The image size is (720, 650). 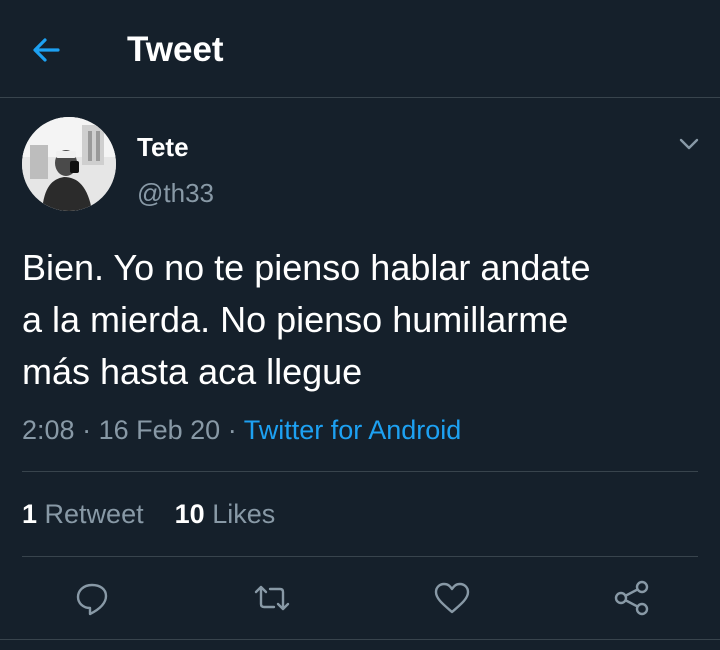 I want to click on tweet-text-line: más hasta aca llegue, so click(x=192, y=371).